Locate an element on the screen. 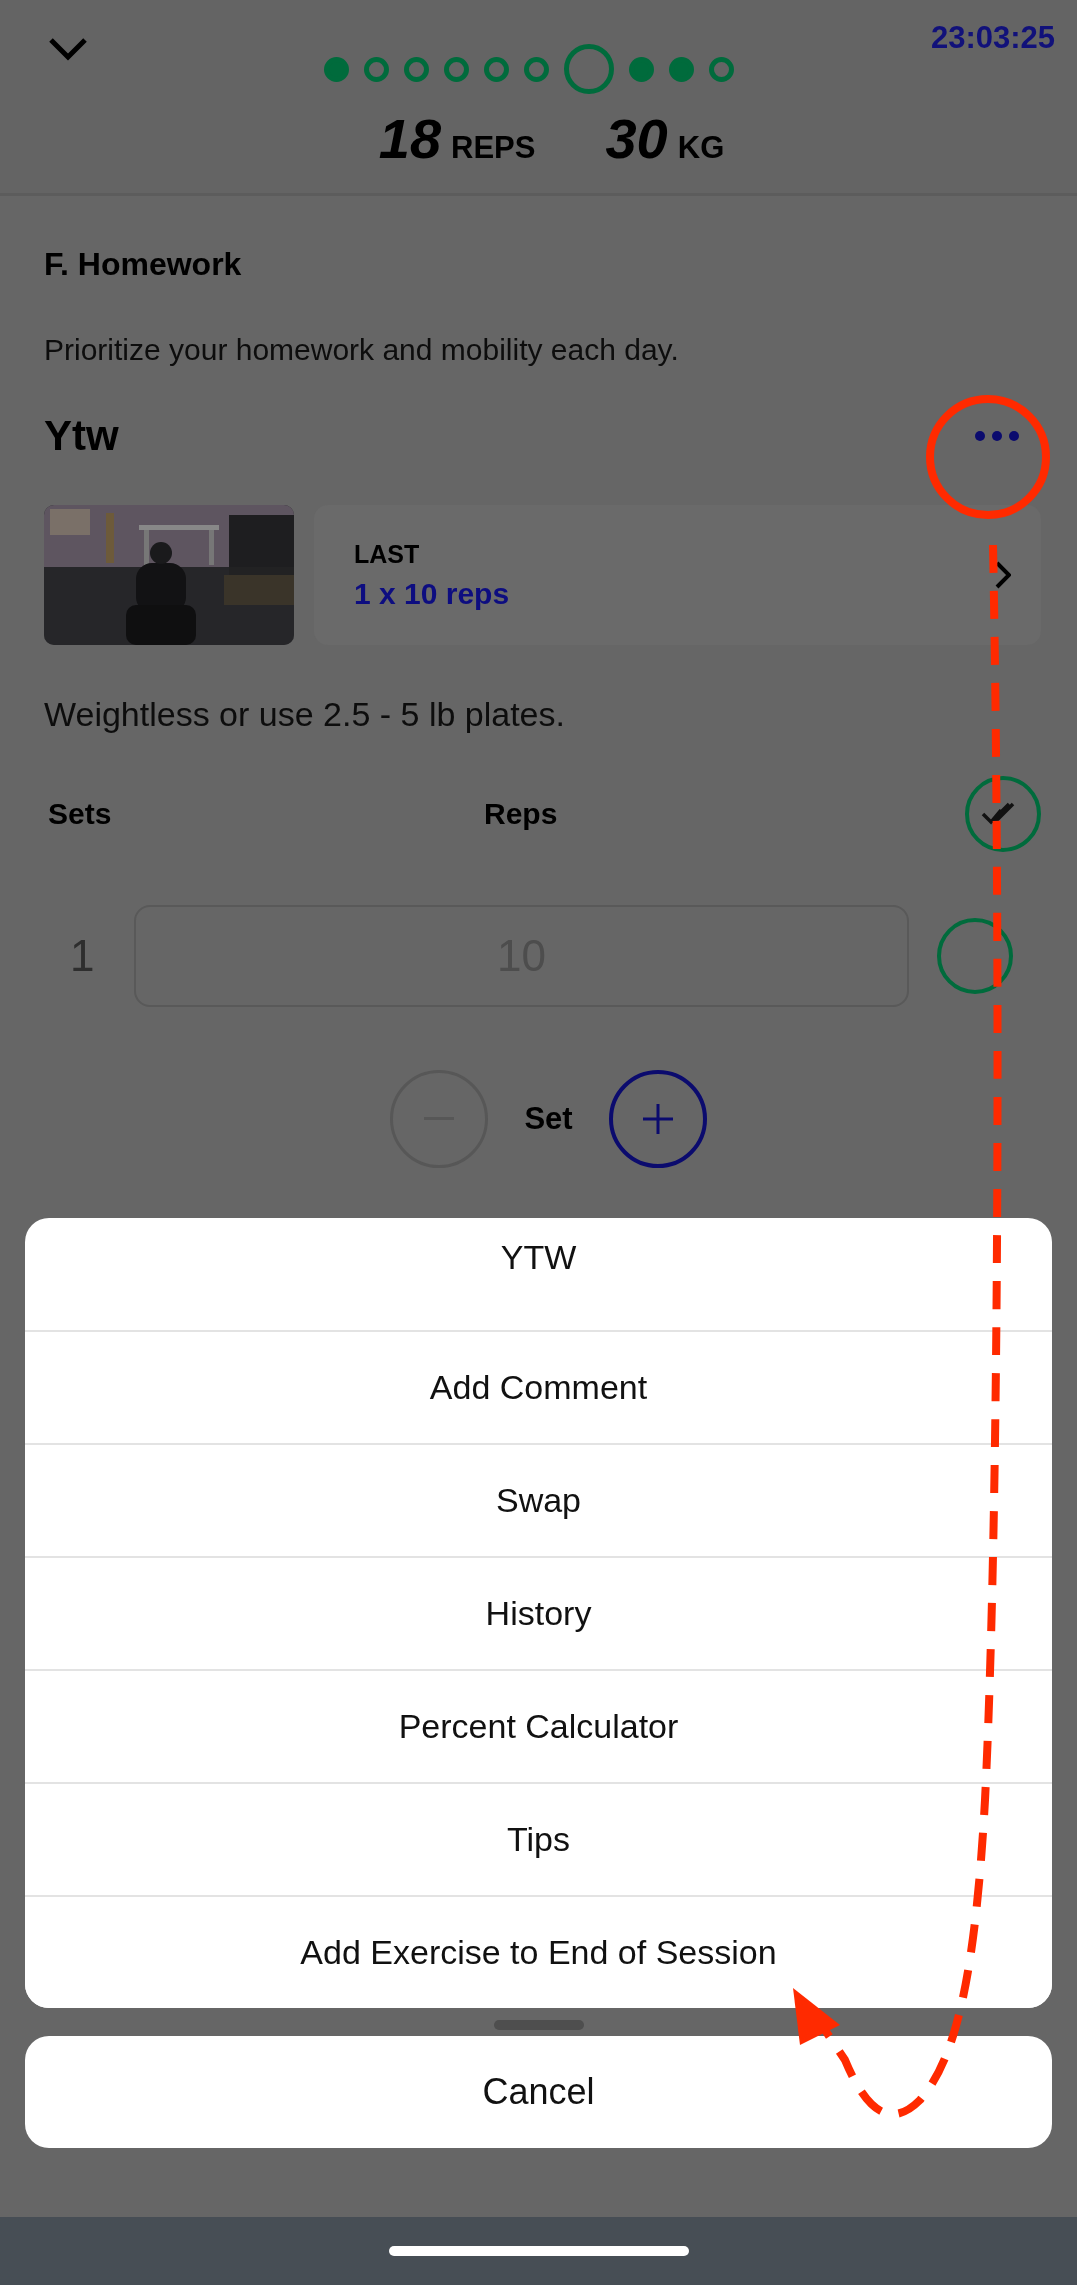 The image size is (1077, 2285). set-label: Set is located at coordinates (548, 1119).